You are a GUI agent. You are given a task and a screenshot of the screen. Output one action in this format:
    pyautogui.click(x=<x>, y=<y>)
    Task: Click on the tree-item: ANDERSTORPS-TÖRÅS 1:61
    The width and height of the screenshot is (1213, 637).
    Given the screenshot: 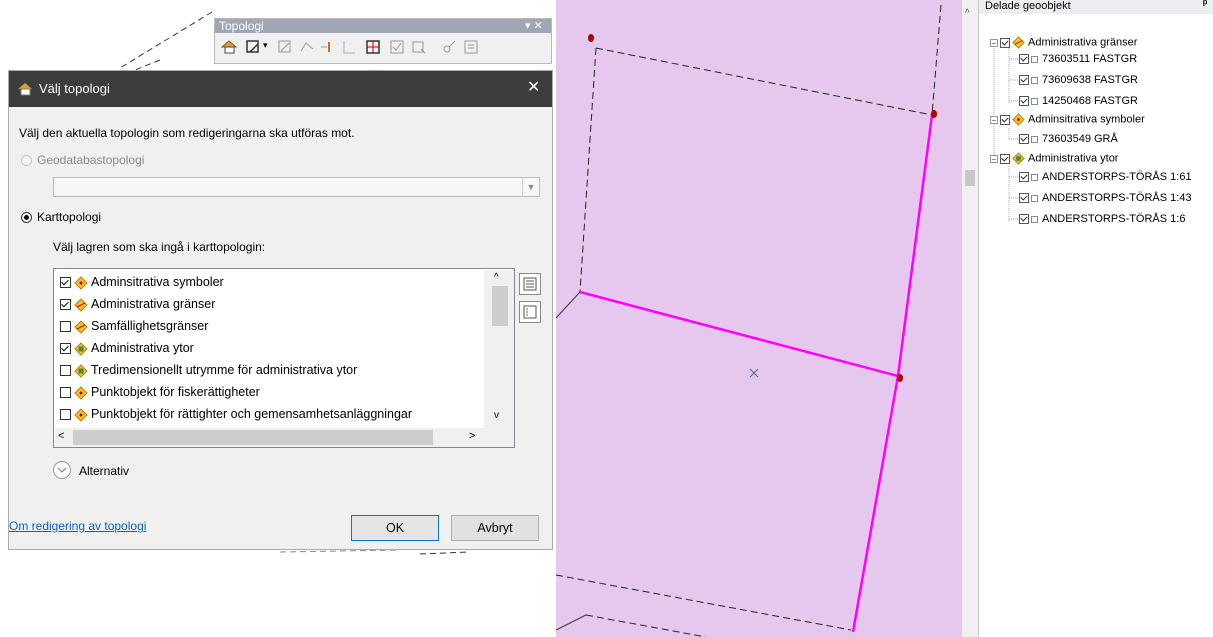 What is the action you would take?
    pyautogui.click(x=1105, y=177)
    